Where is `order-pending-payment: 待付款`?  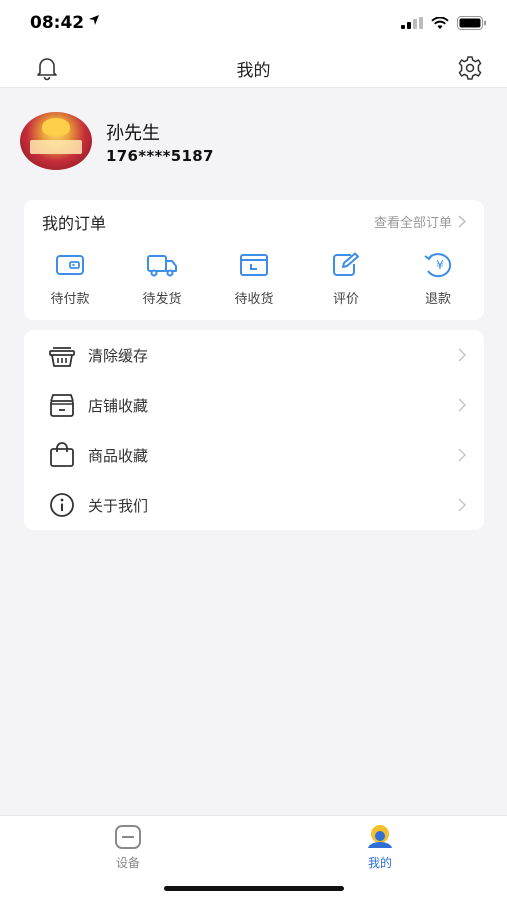
order-pending-payment: 待付款 is located at coordinates (70, 280).